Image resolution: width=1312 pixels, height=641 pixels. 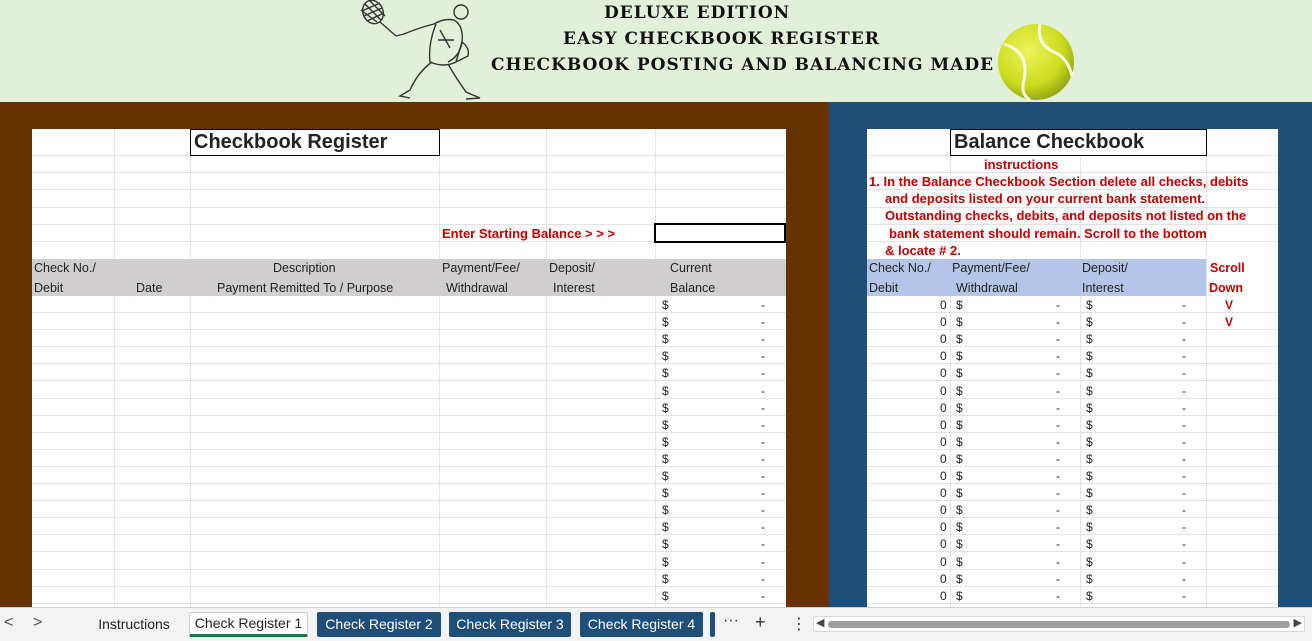 I want to click on horizontal-scrollbar: ◀ ▶, so click(x=1059, y=624).